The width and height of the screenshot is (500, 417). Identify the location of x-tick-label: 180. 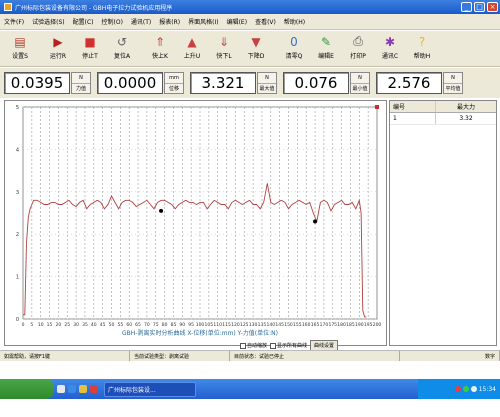
(341, 325).